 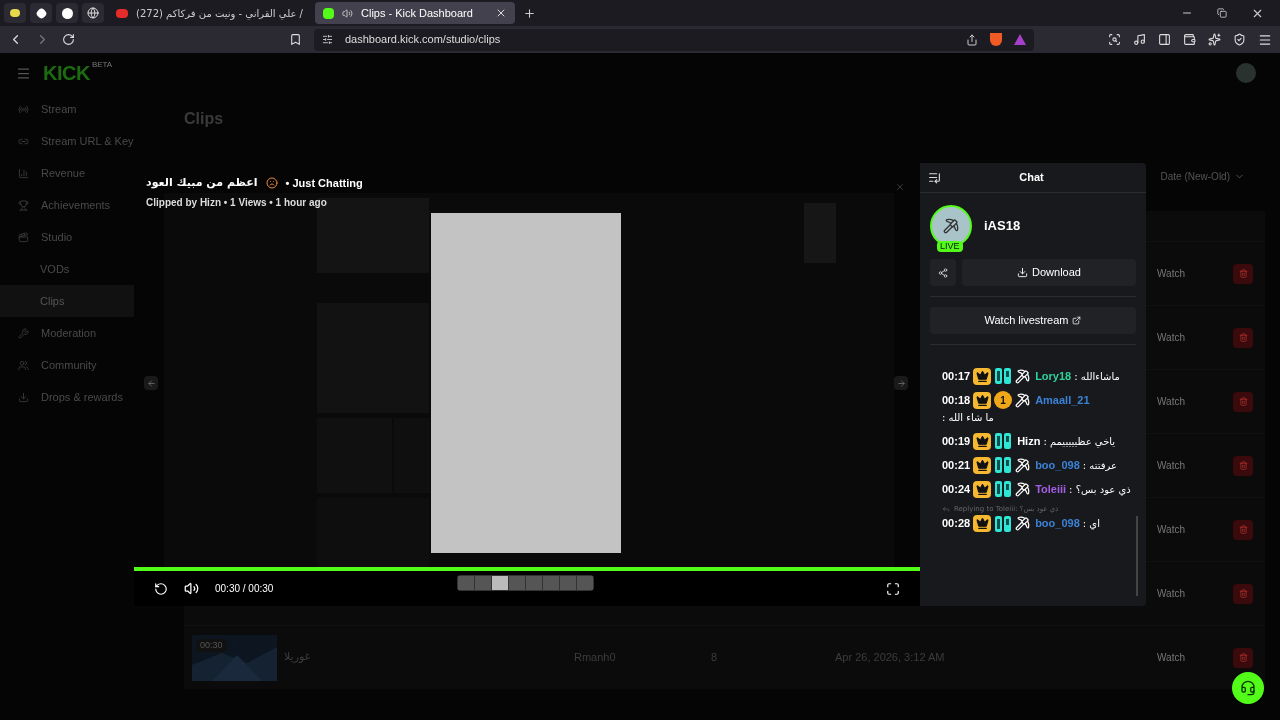 What do you see at coordinates (328, 13) in the screenshot?
I see `kick-logo-icon` at bounding box center [328, 13].